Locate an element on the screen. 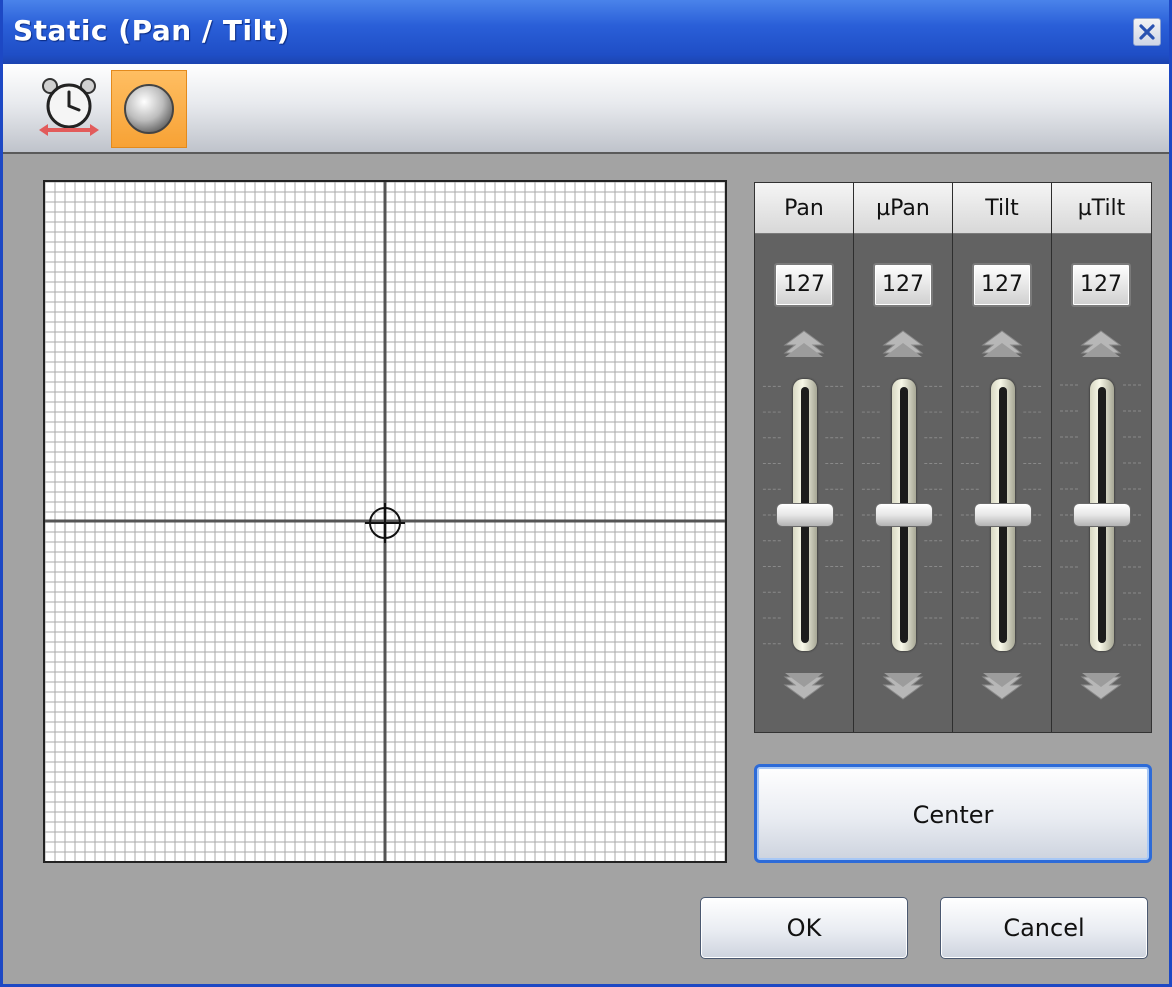 The width and height of the screenshot is (1172, 987). fader-label: µTilt is located at coordinates (1101, 208).